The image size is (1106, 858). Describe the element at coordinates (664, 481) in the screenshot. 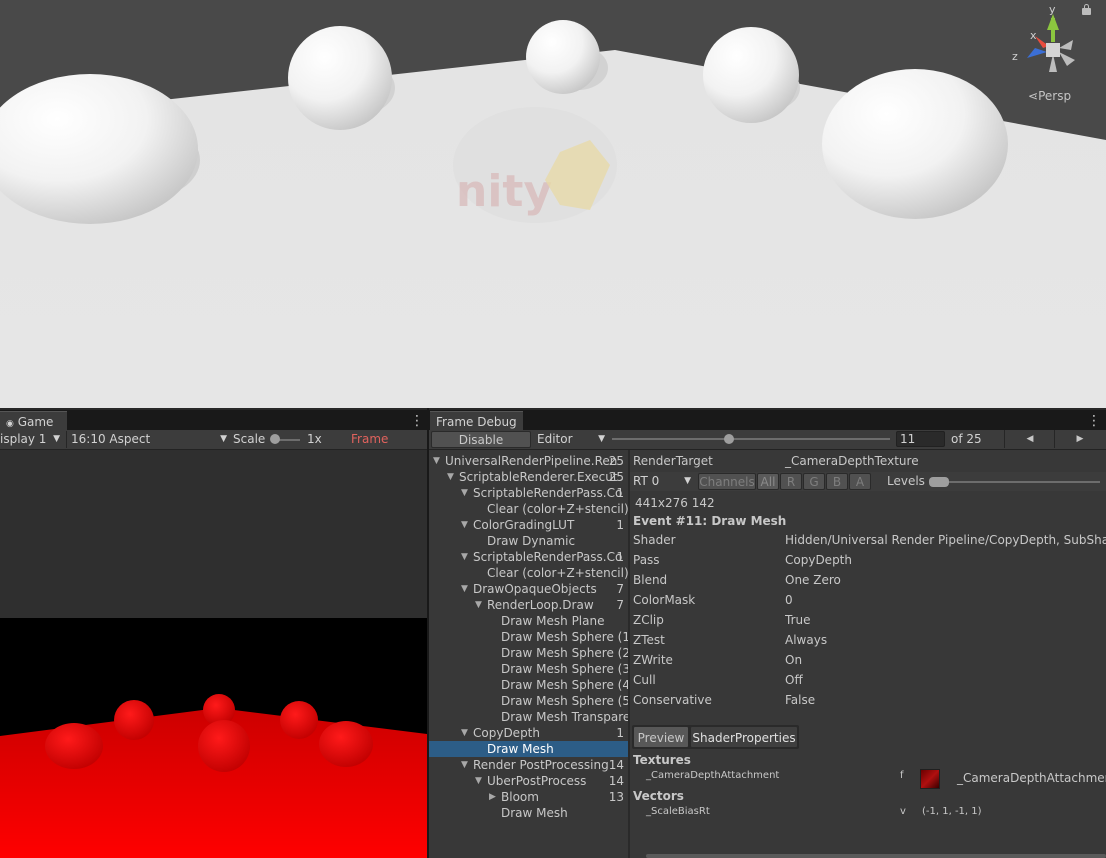

I see `rt-dropdown: RT 0 ▼` at that location.